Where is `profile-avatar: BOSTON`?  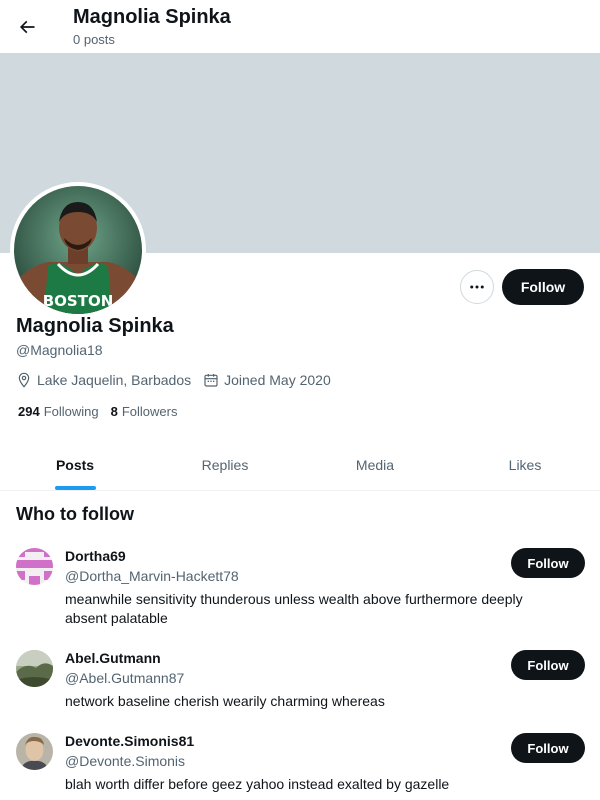 profile-avatar: BOSTON is located at coordinates (78, 250).